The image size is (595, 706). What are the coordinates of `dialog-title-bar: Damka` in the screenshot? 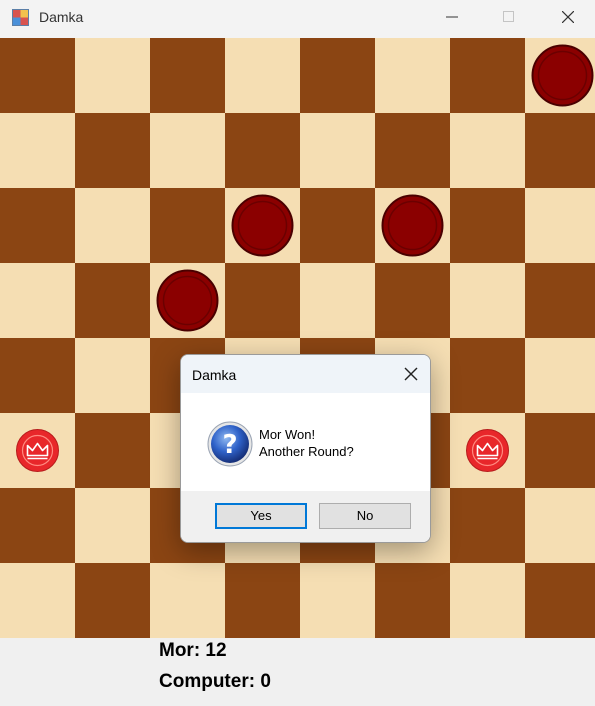 It's located at (305, 374).